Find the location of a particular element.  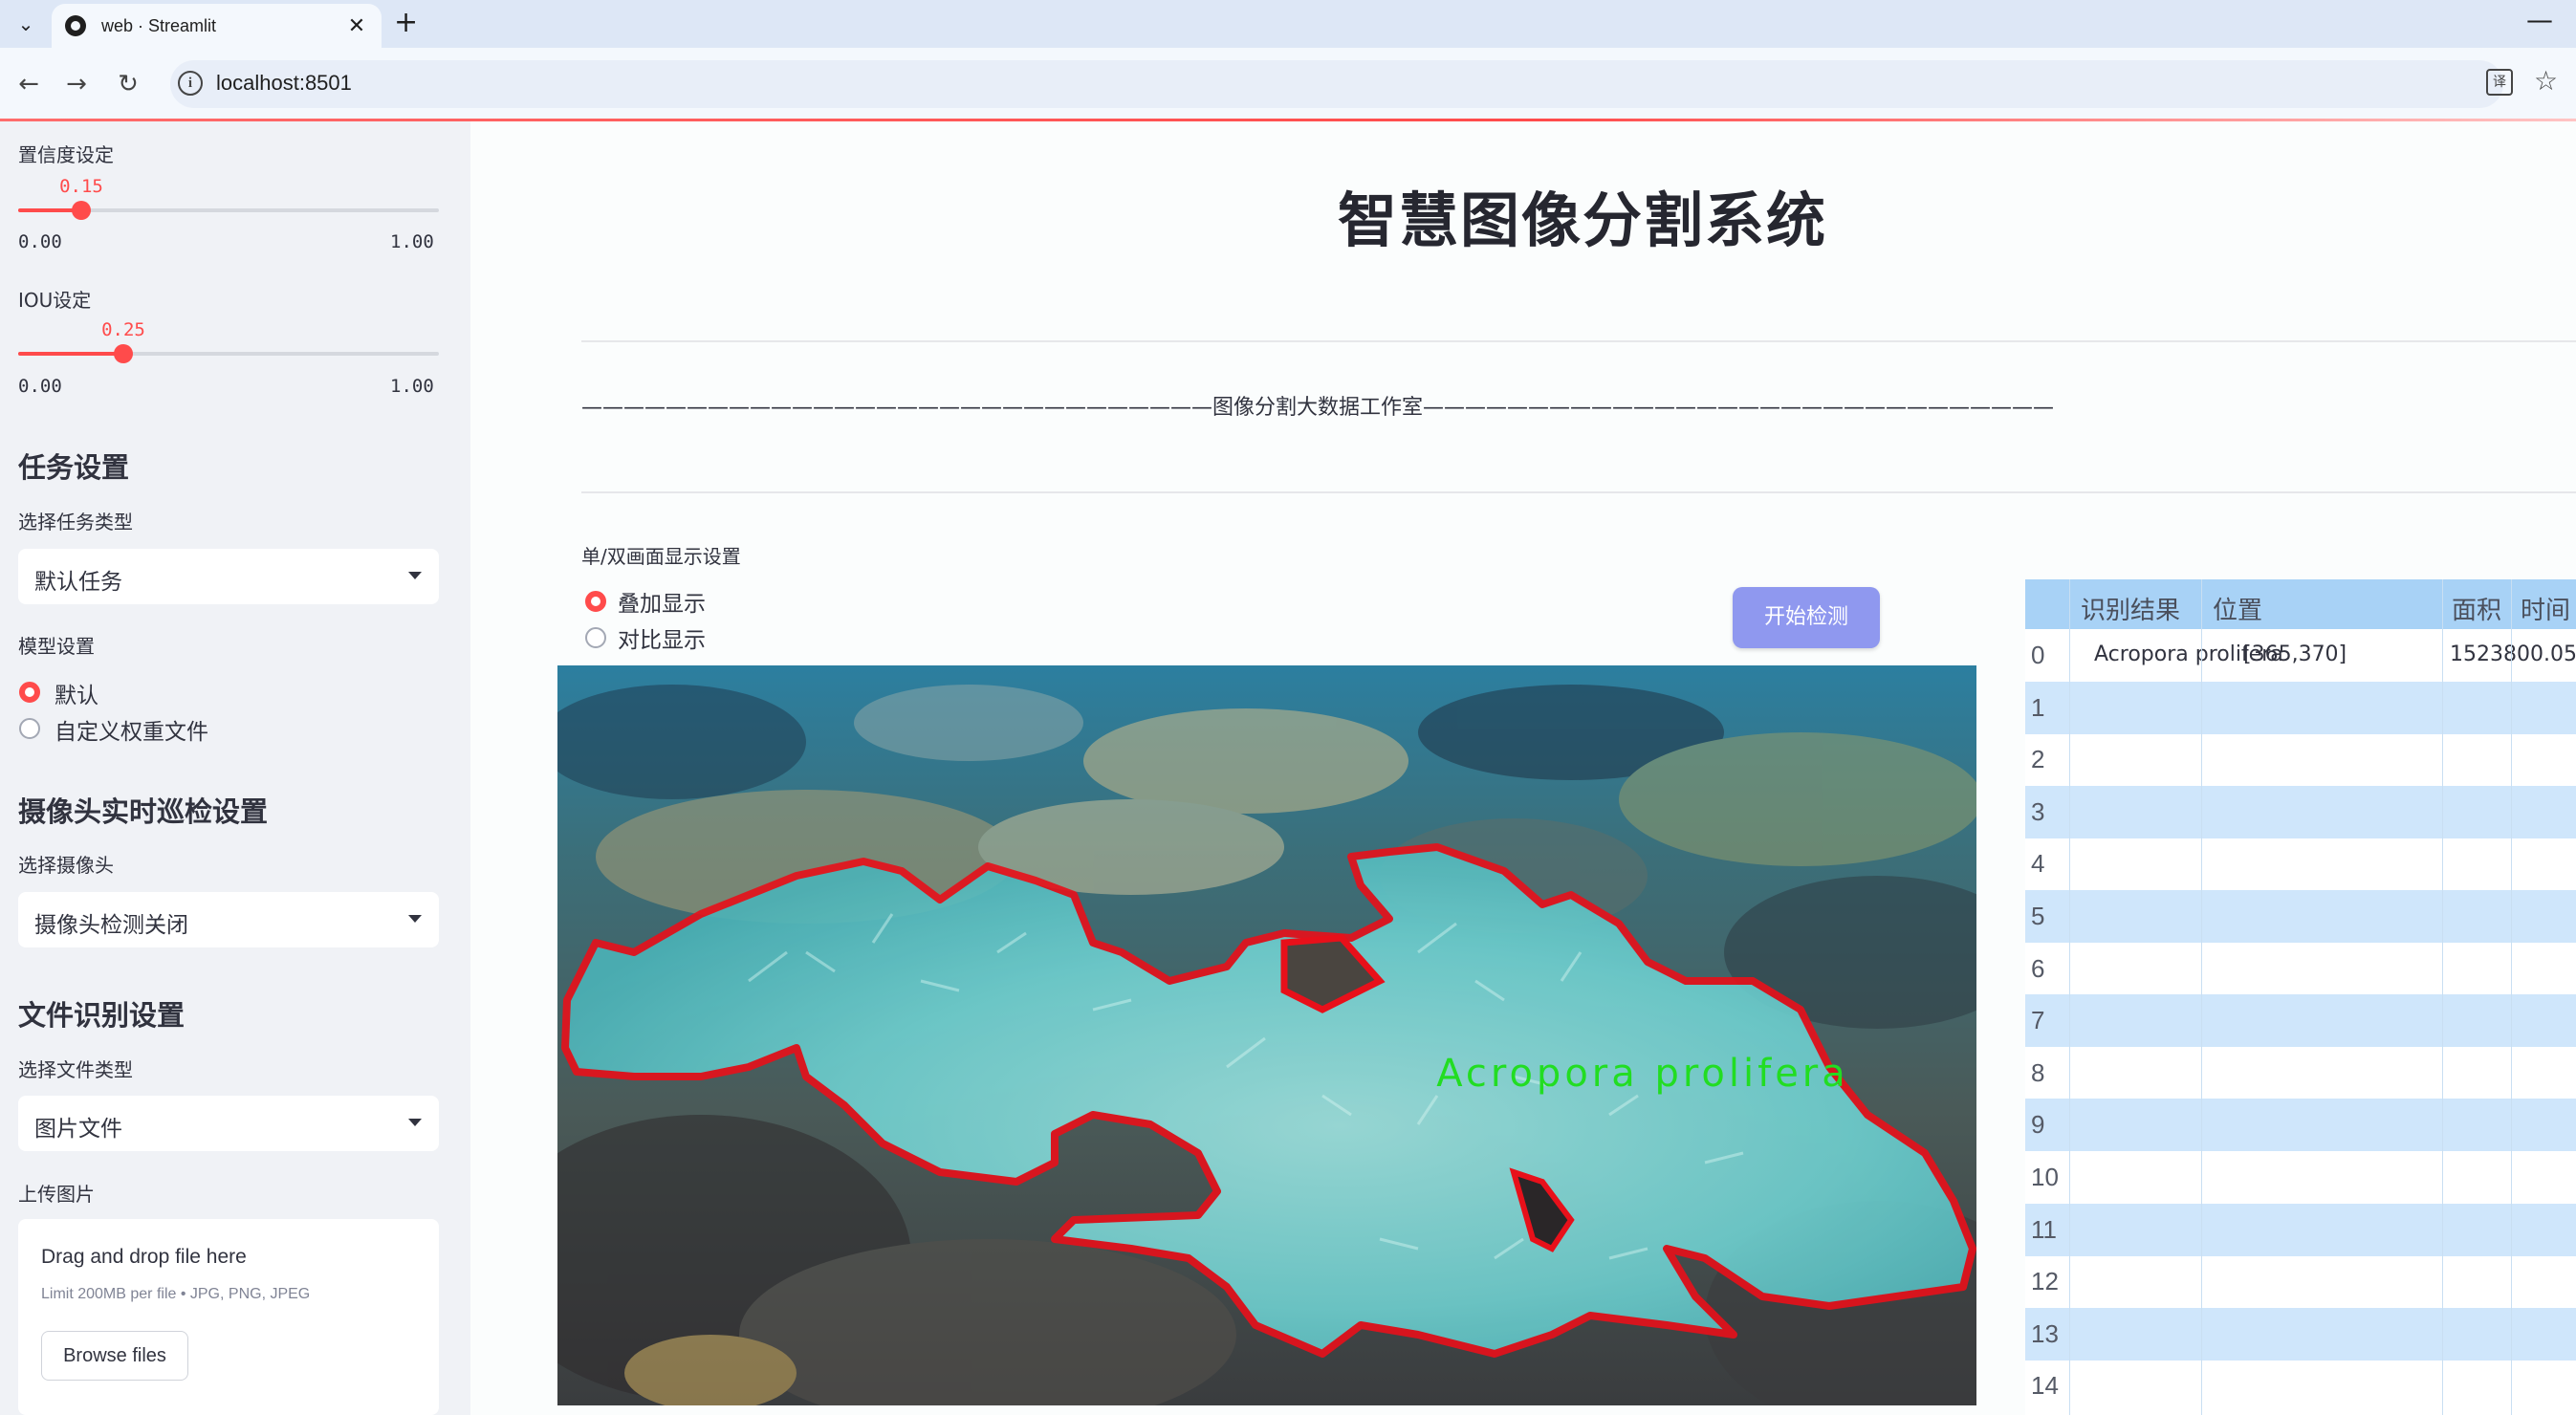

compare-display-label: 对比显示 is located at coordinates (662, 637).